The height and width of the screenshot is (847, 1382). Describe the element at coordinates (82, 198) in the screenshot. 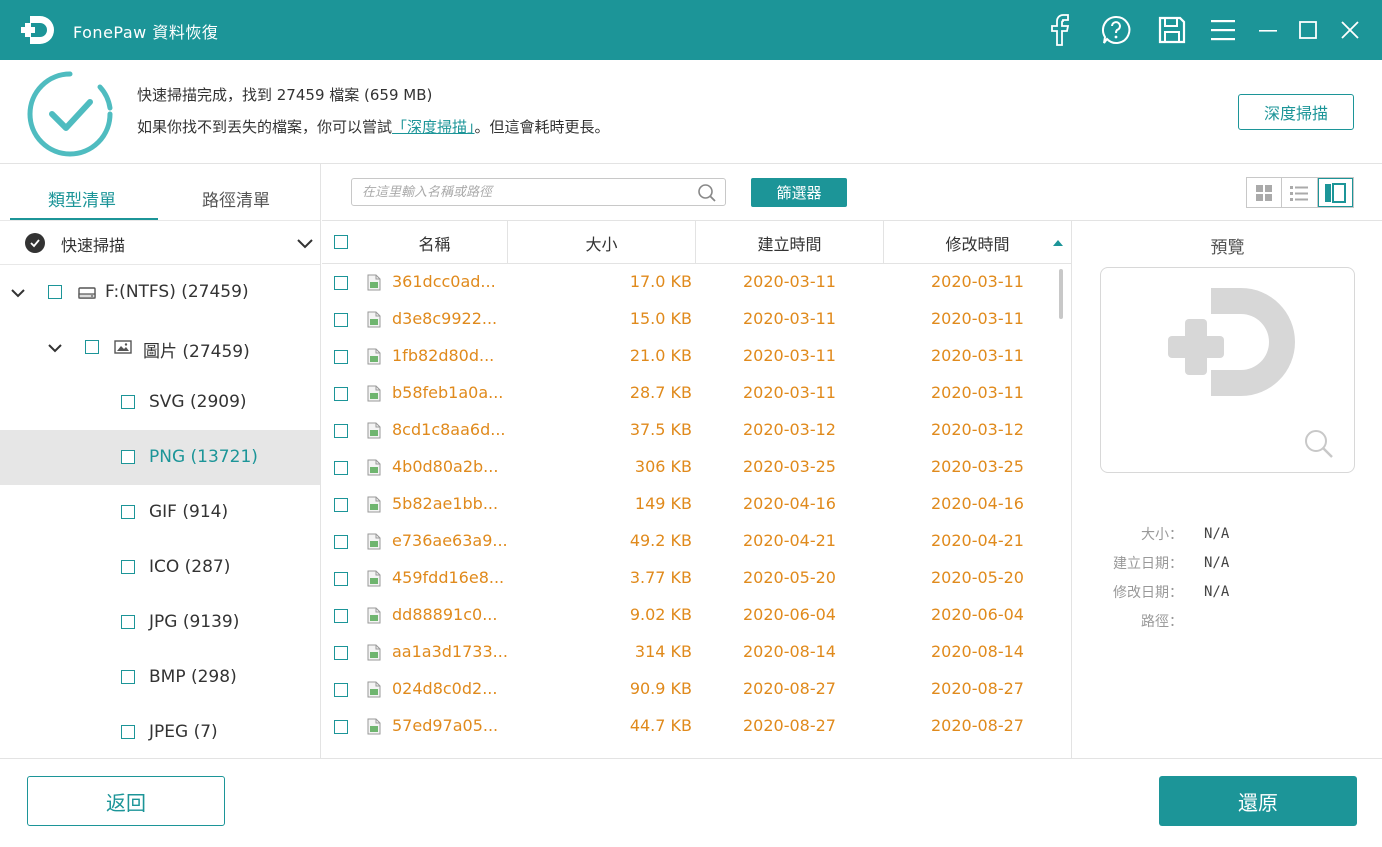

I see `tab-type-list: 類型清單` at that location.